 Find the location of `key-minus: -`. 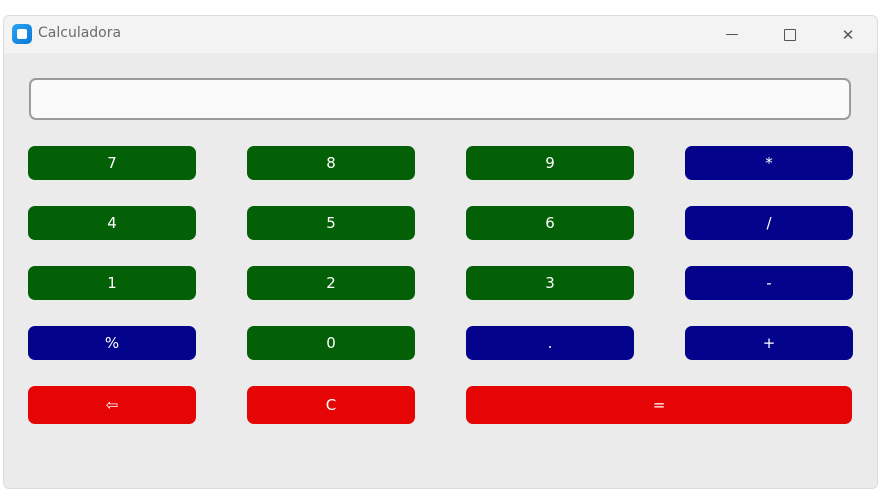

key-minus: - is located at coordinates (769, 283).